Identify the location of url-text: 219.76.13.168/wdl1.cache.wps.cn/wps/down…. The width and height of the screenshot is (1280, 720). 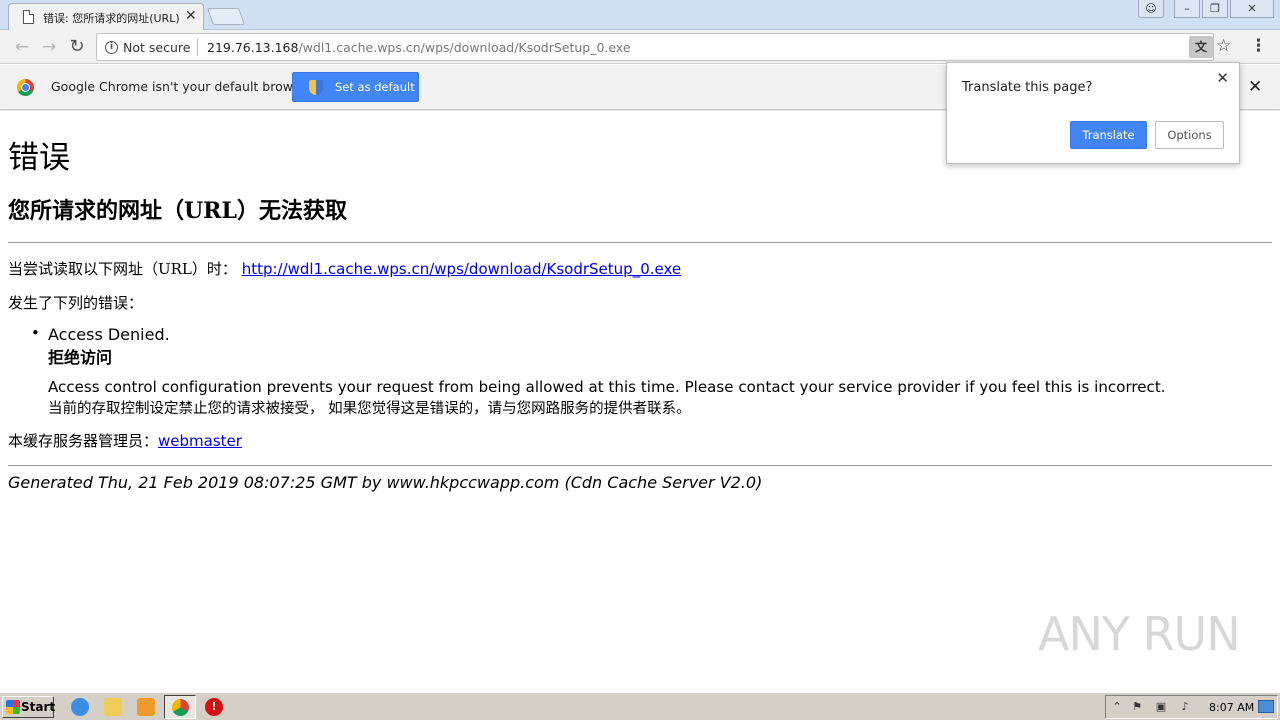
(419, 47).